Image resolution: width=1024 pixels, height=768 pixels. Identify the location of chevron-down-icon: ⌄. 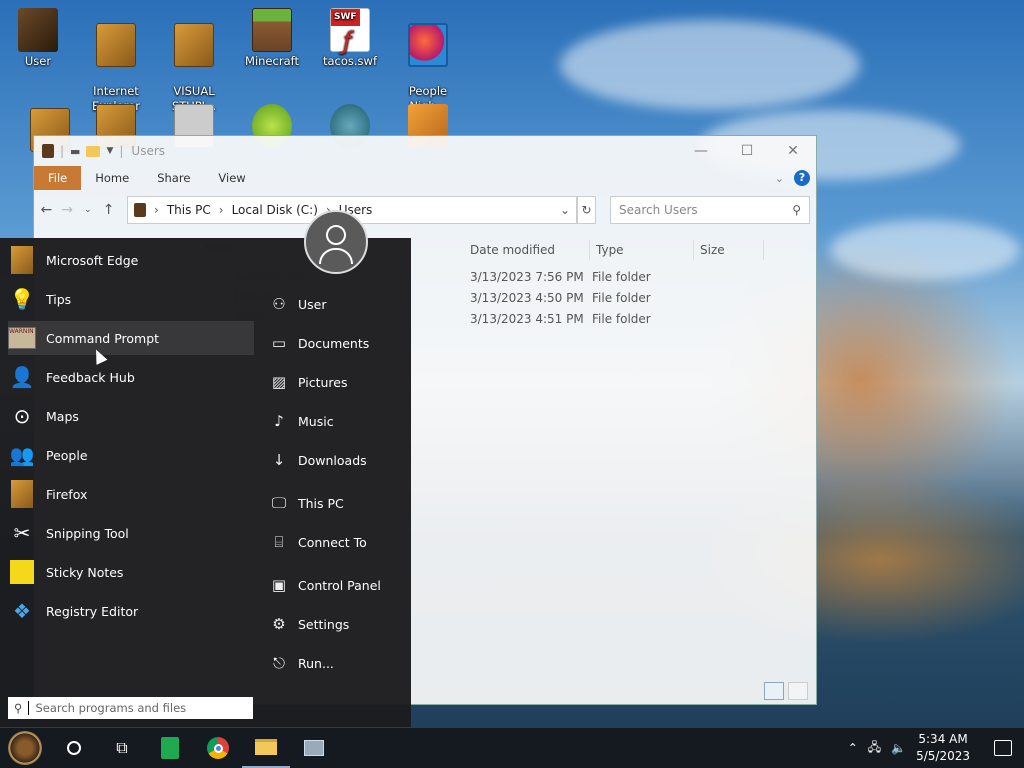
(565, 210).